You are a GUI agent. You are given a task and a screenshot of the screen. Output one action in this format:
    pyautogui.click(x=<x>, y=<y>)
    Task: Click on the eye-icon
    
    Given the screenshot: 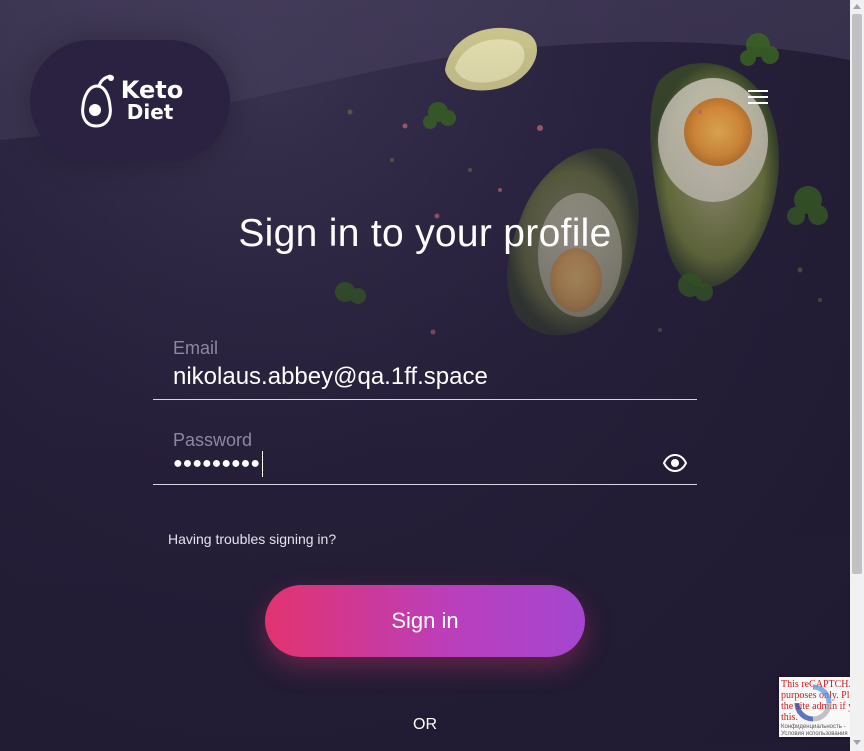 What is the action you would take?
    pyautogui.click(x=675, y=463)
    